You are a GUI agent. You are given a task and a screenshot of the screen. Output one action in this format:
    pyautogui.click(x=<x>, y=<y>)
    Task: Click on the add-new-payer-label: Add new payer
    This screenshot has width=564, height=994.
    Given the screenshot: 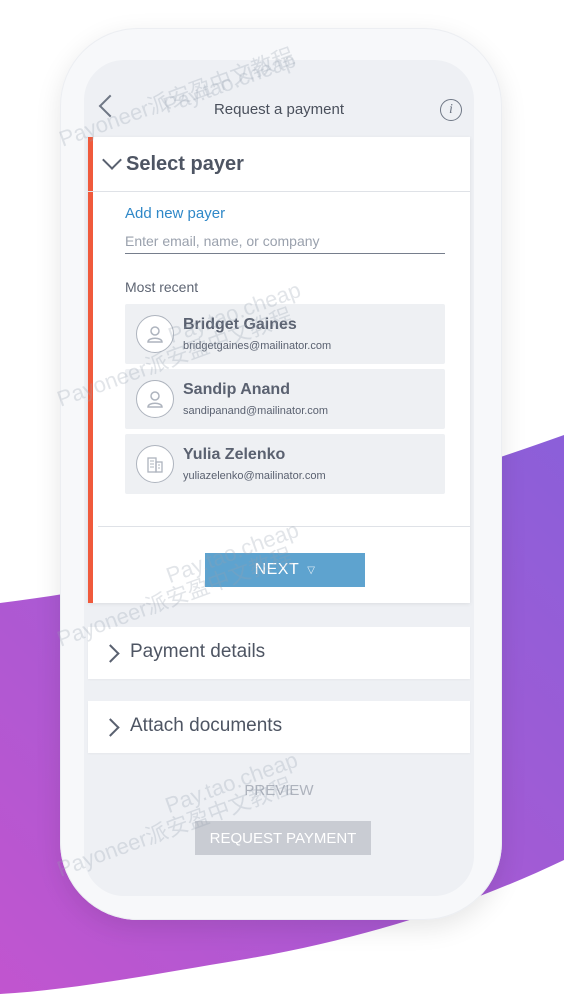 What is the action you would take?
    pyautogui.click(x=175, y=213)
    